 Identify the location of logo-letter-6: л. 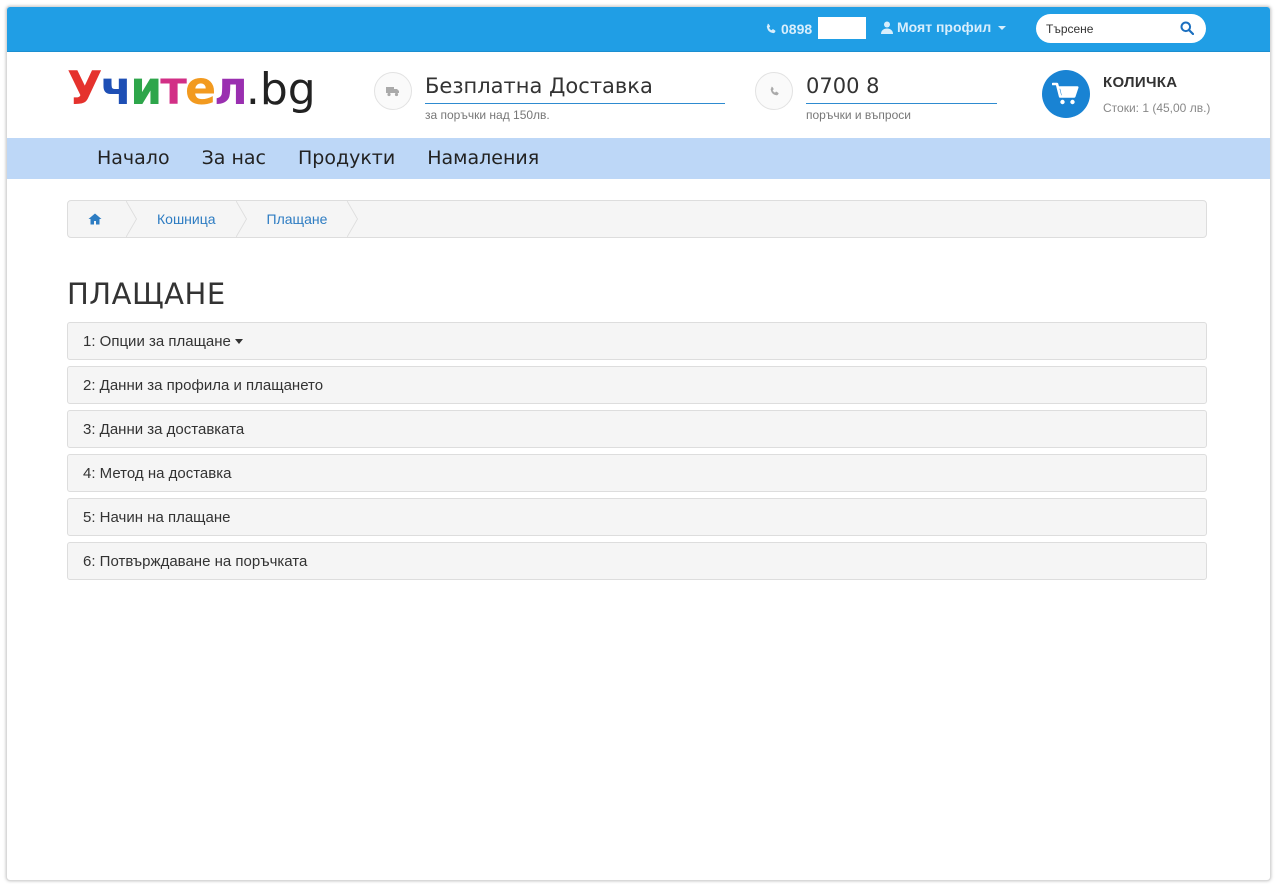
(231, 88).